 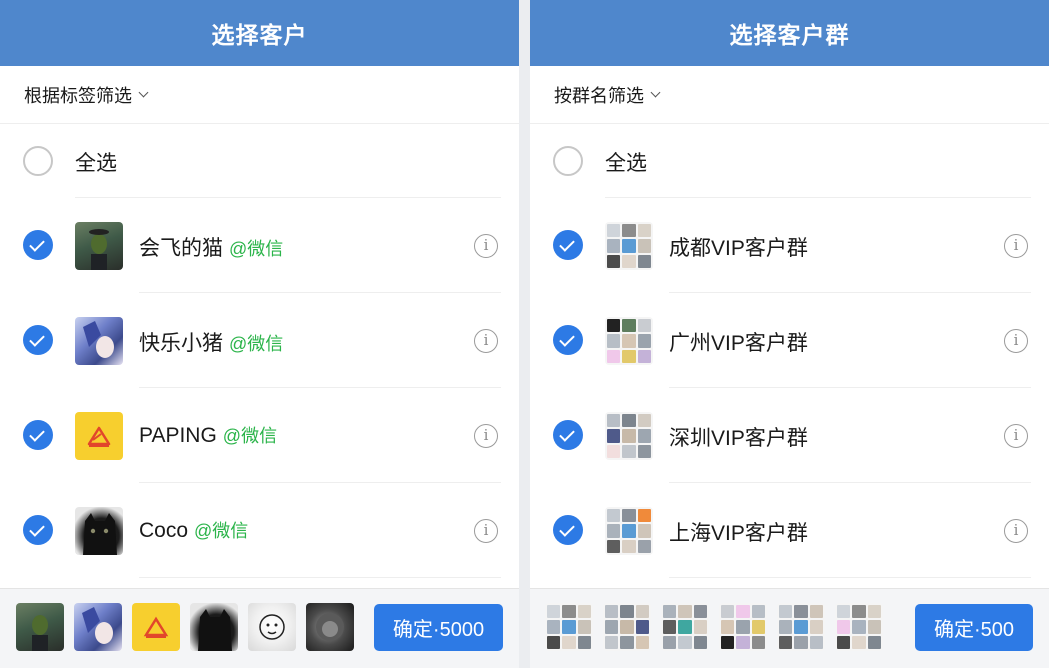 What do you see at coordinates (99, 436) in the screenshot?
I see `paping-logo-avatar` at bounding box center [99, 436].